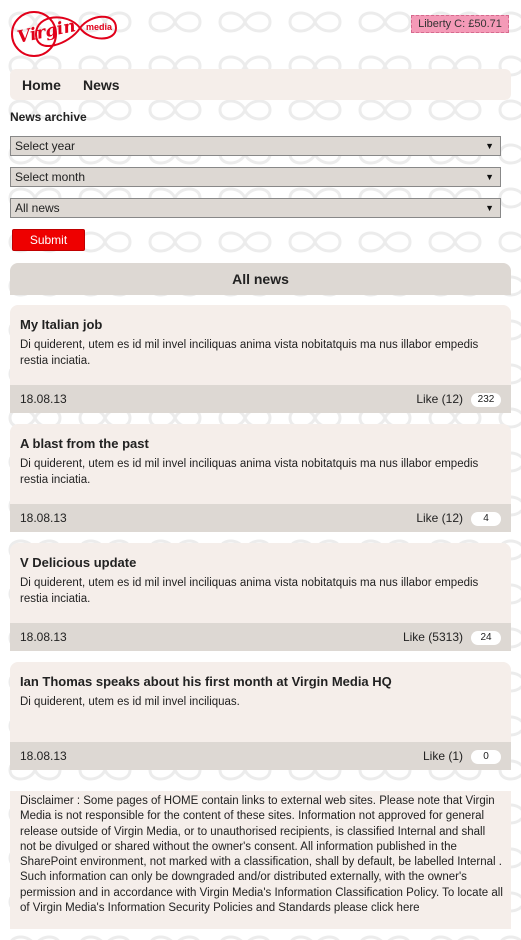  What do you see at coordinates (48, 240) in the screenshot?
I see `submit-button: Submit` at bounding box center [48, 240].